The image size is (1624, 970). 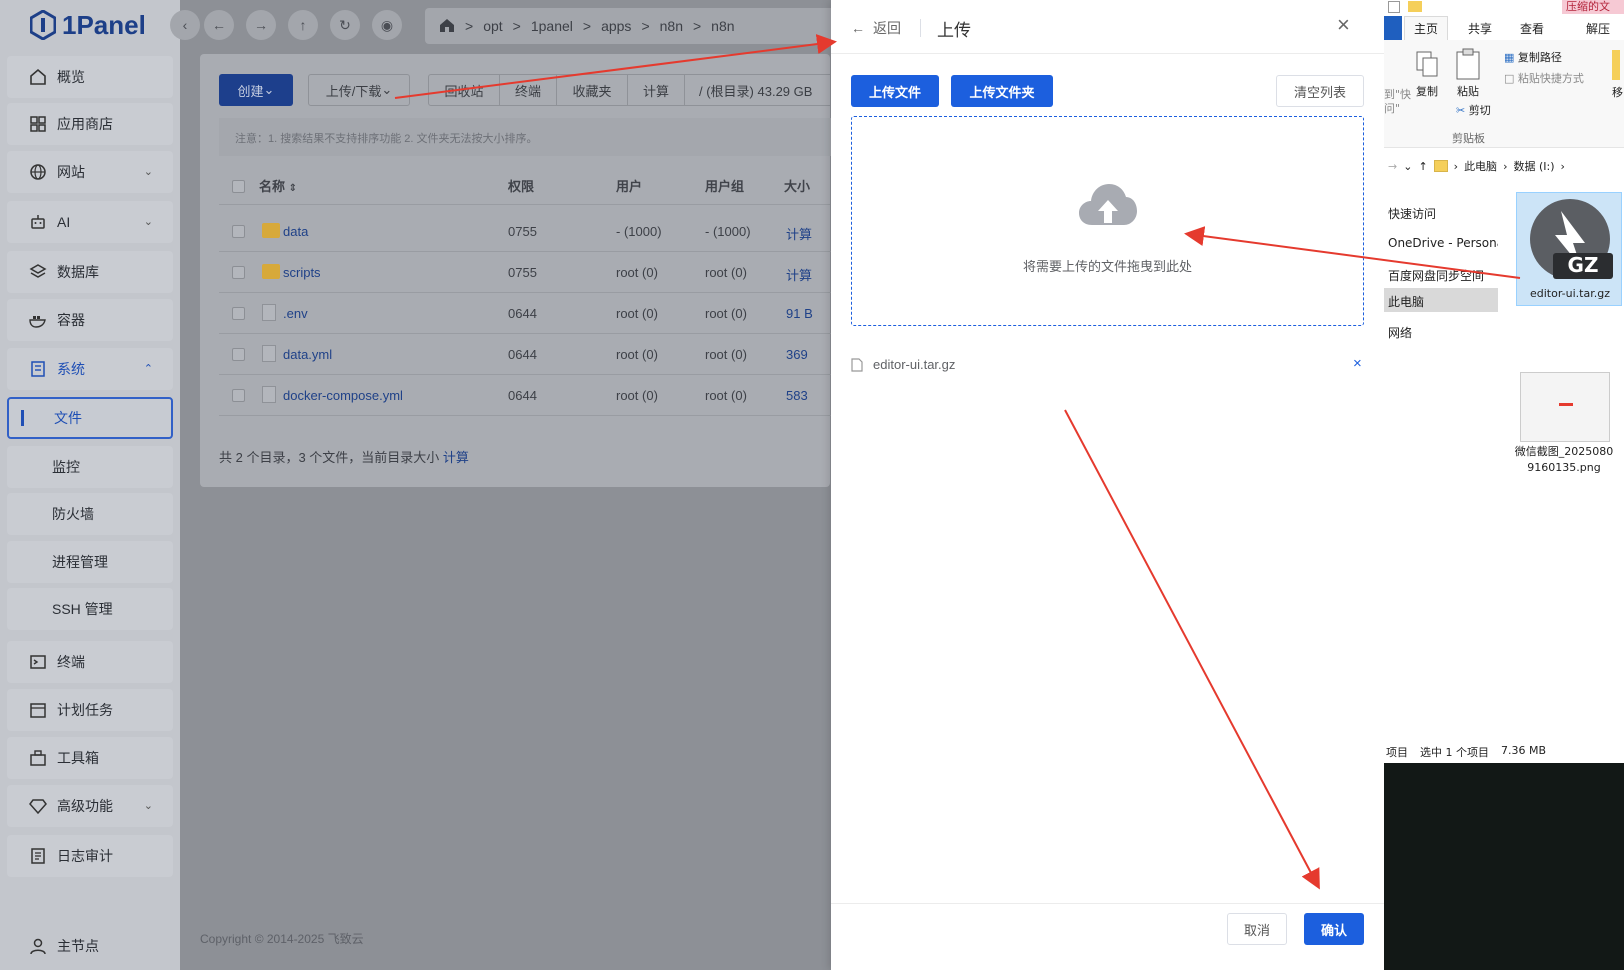 I want to click on calculate-button: 计算, so click(x=656, y=90).